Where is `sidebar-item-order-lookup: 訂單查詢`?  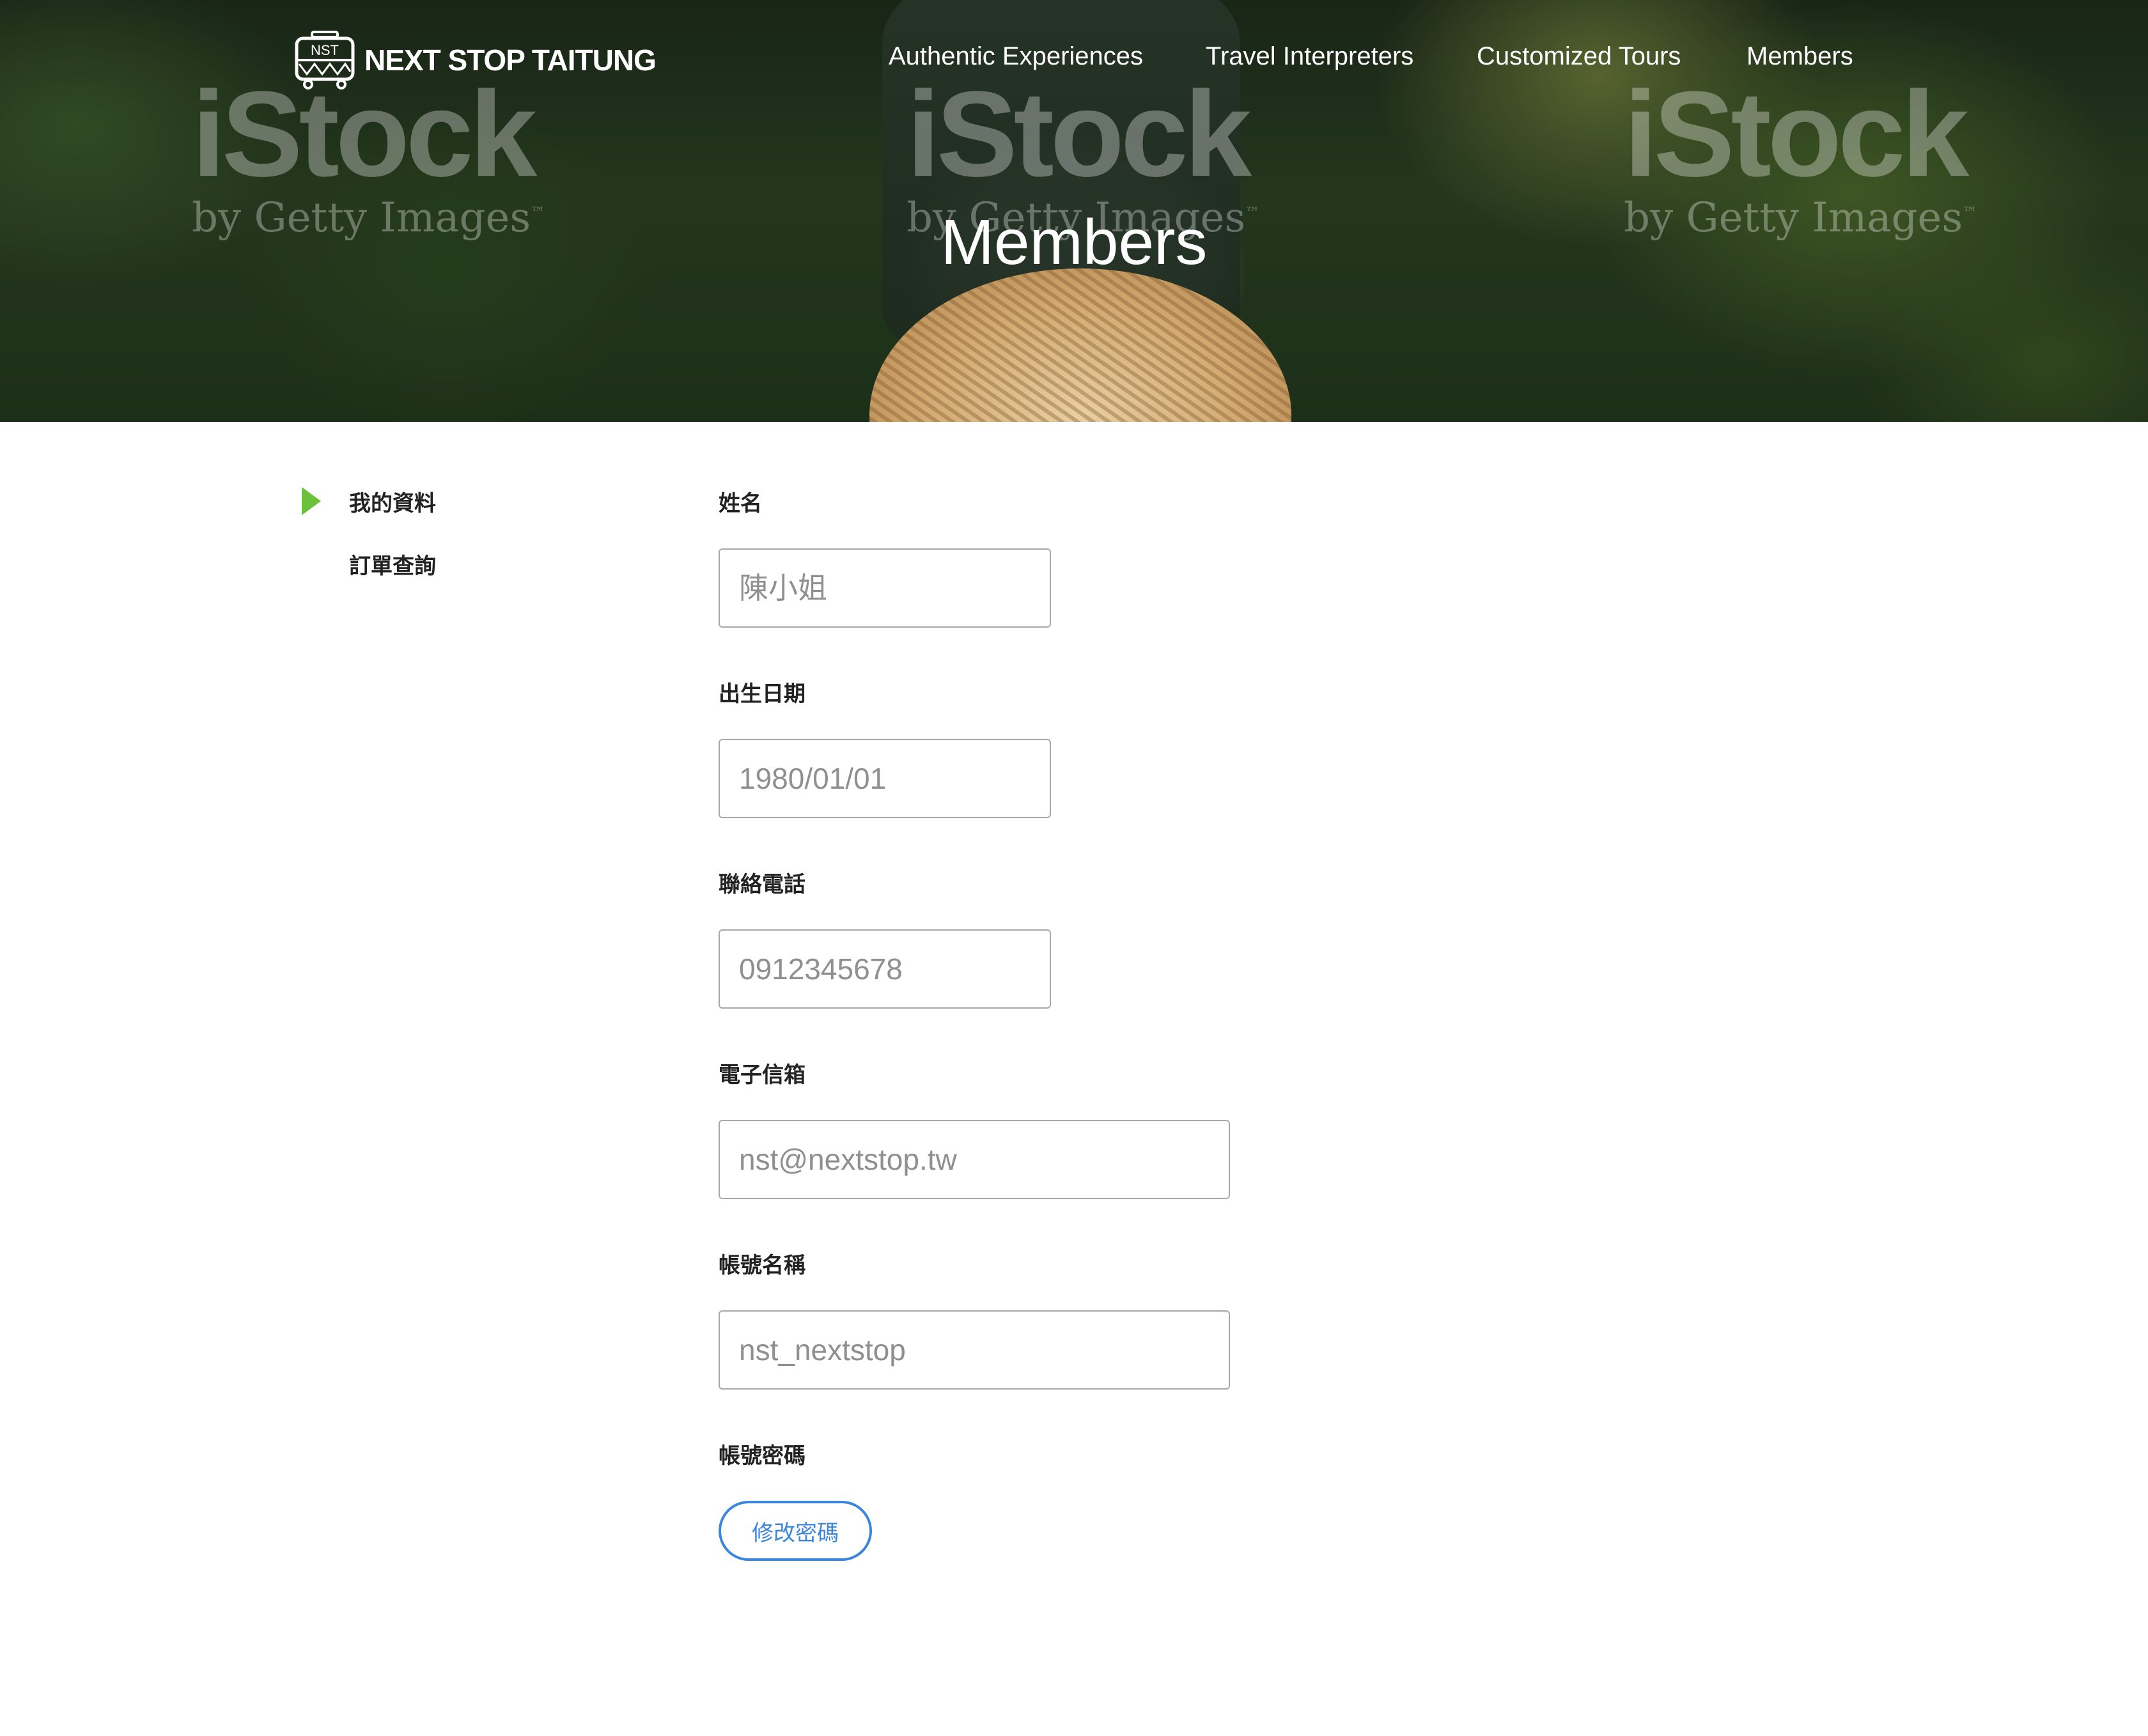 sidebar-item-order-lookup: 訂單查詢 is located at coordinates (392, 564).